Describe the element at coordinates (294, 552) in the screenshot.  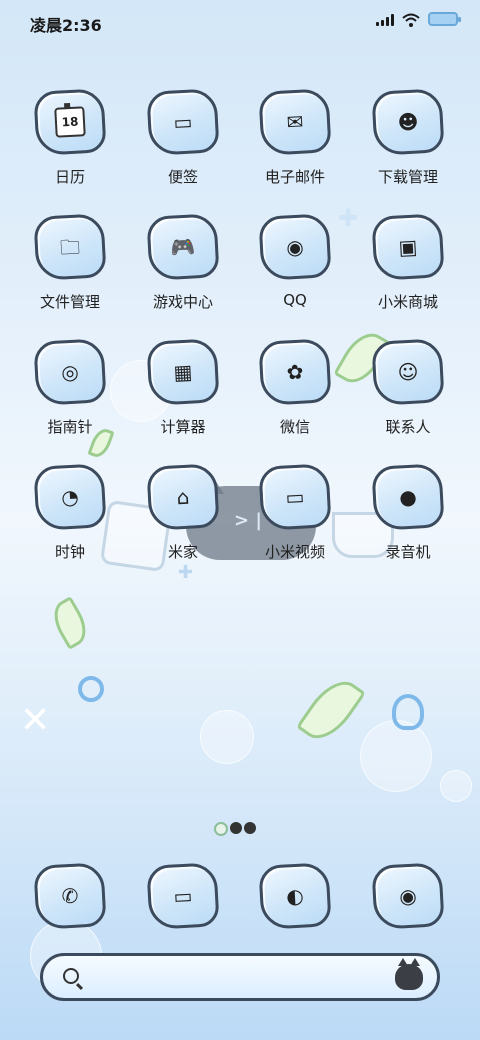
I see `app-label: 小米视频` at that location.